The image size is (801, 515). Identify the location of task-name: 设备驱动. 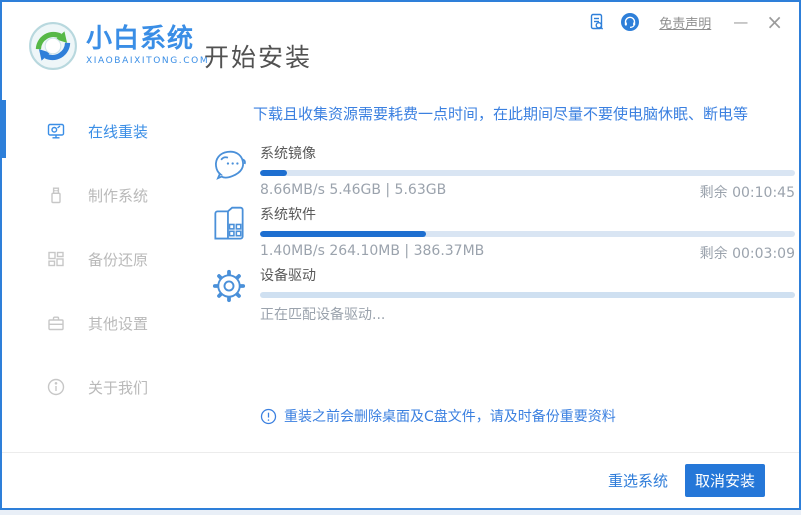
(288, 276).